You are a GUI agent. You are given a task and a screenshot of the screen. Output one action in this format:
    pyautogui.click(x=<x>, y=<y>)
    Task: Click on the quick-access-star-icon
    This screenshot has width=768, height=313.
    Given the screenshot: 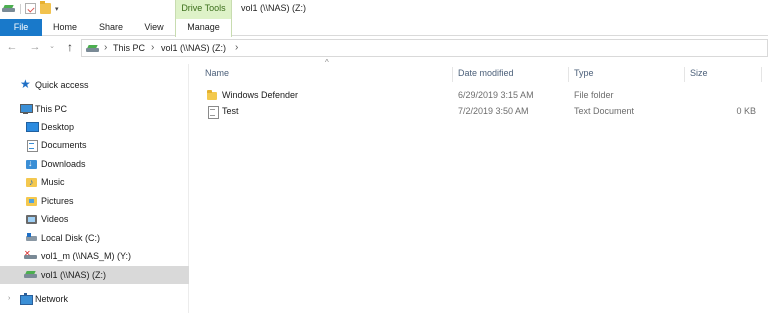 What is the action you would take?
    pyautogui.click(x=25, y=84)
    